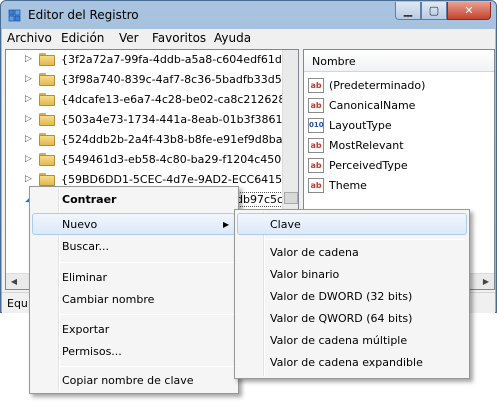 This screenshot has width=497, height=403. What do you see at coordinates (29, 38) in the screenshot?
I see `menu-archivo: Archivo` at bounding box center [29, 38].